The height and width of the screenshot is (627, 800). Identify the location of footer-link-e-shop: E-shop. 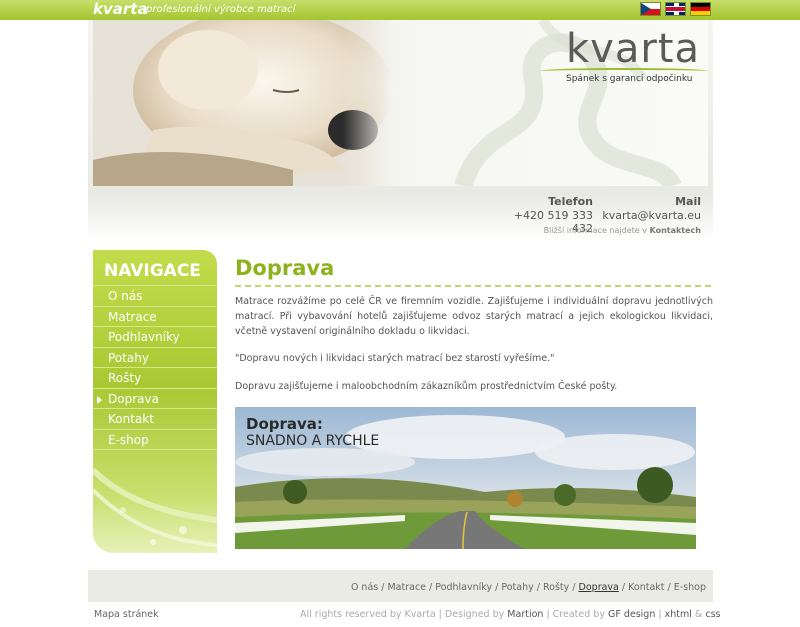
(690, 587).